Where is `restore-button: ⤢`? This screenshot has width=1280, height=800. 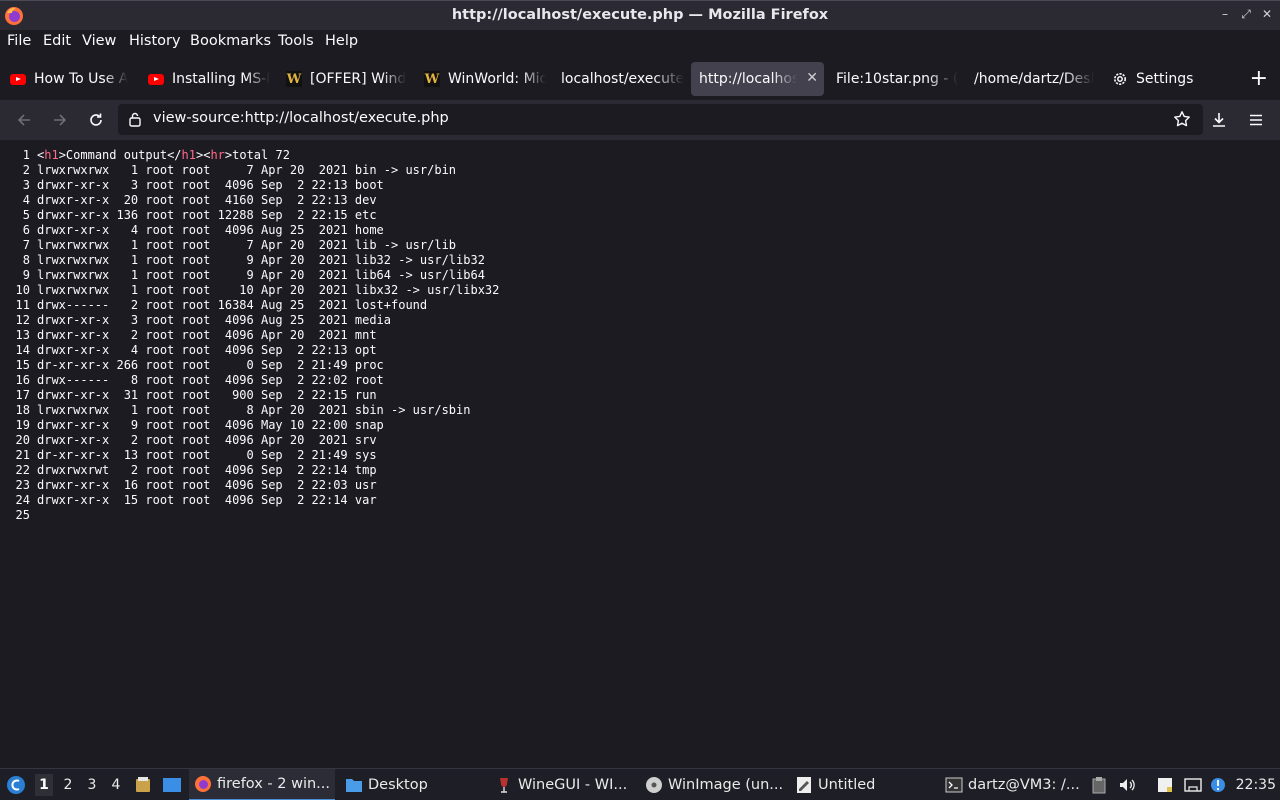 restore-button: ⤢ is located at coordinates (1246, 14).